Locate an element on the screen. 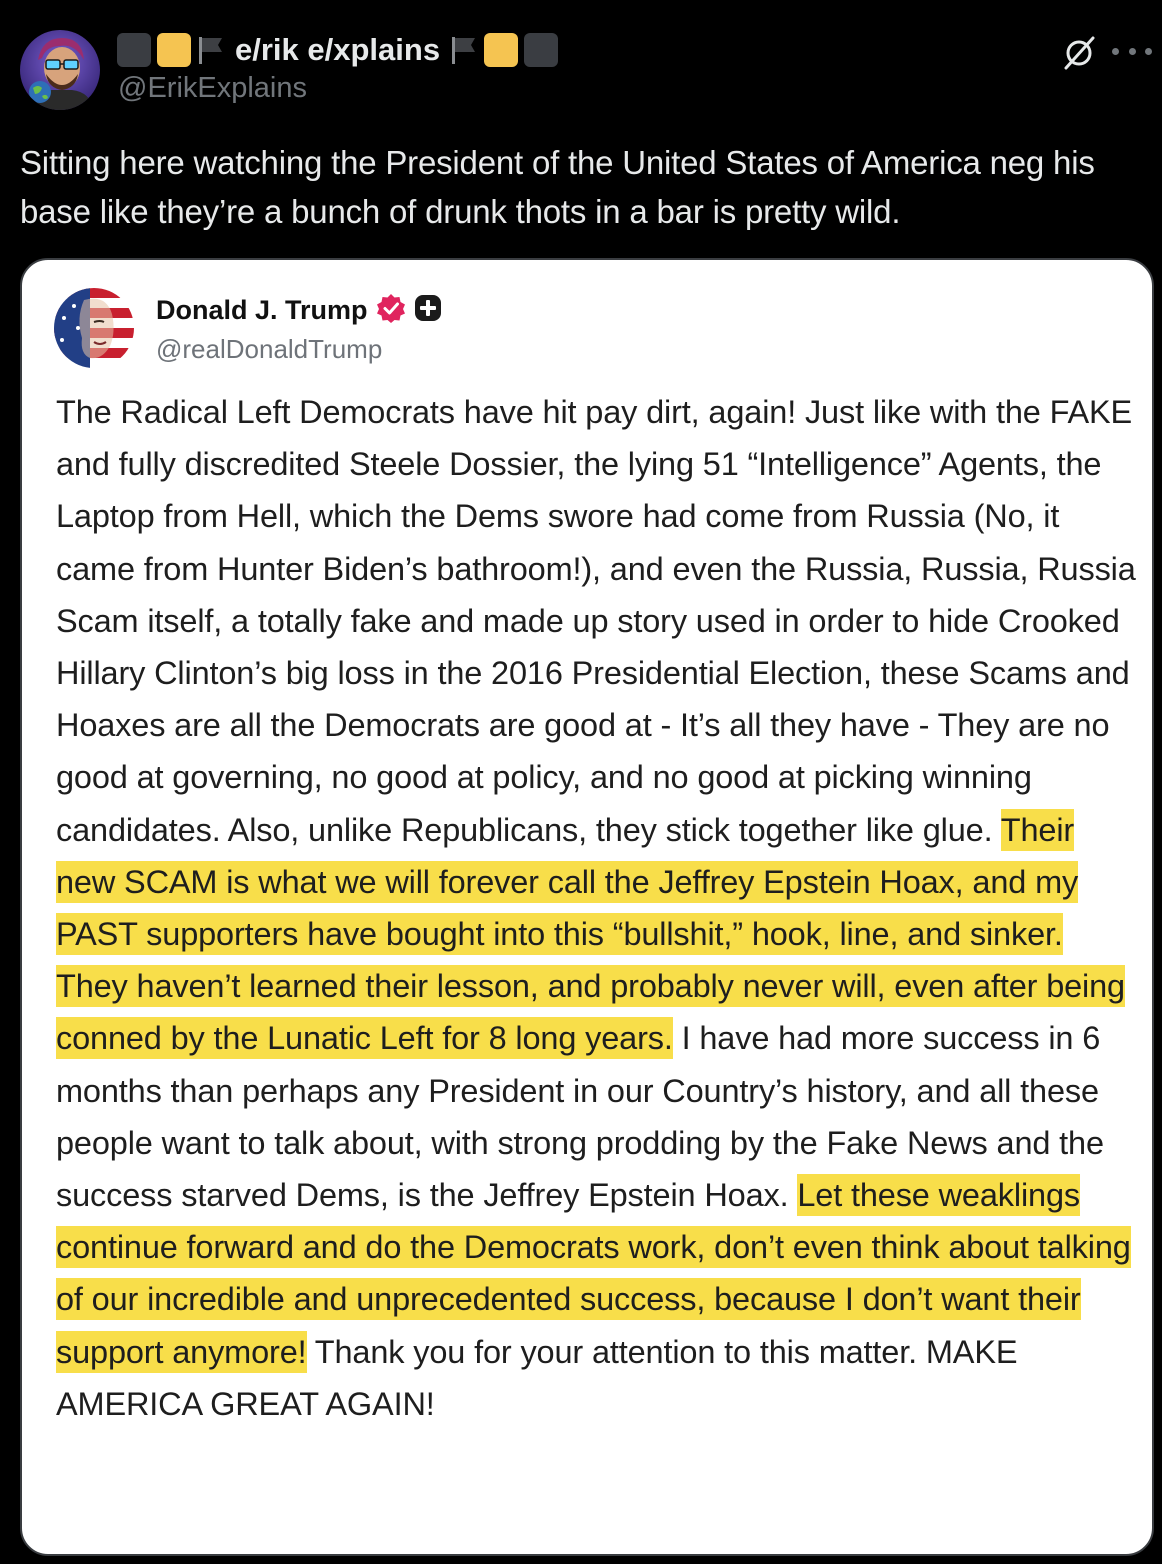 This screenshot has height=1564, width=1162. embedded-post-avatar is located at coordinates (94, 328).